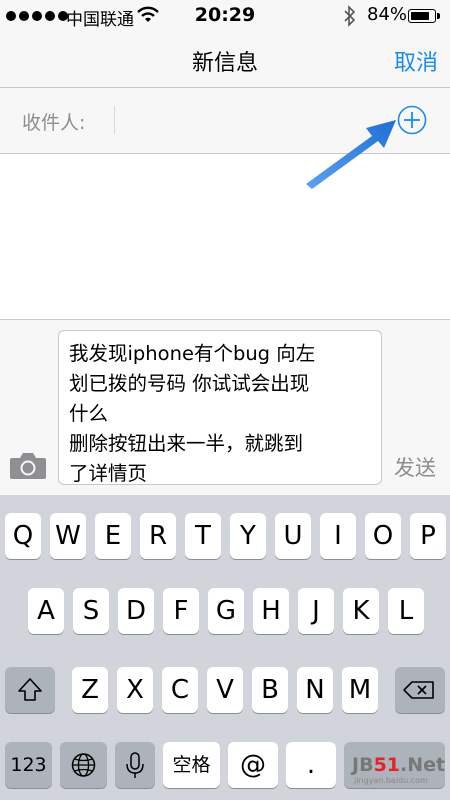 This screenshot has width=450, height=800. Describe the element at coordinates (192, 353) in the screenshot. I see `message-line: 我发现iphone有个bug 向左` at that location.